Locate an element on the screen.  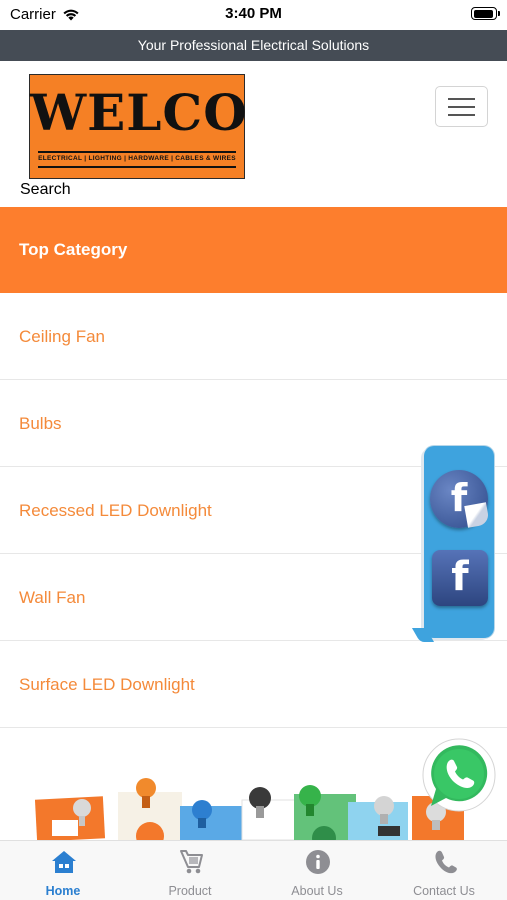
tab-about-us: About Us is located at coordinates (317, 870).